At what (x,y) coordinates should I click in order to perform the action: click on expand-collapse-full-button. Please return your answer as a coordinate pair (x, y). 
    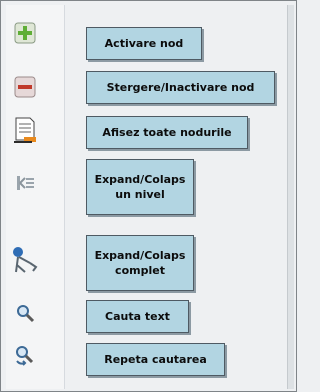
    Looking at the image, I should click on (25, 262).